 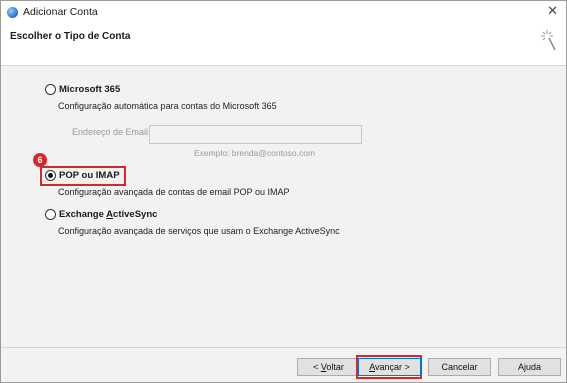 I want to click on wizard-wand-icon, so click(x=548, y=40).